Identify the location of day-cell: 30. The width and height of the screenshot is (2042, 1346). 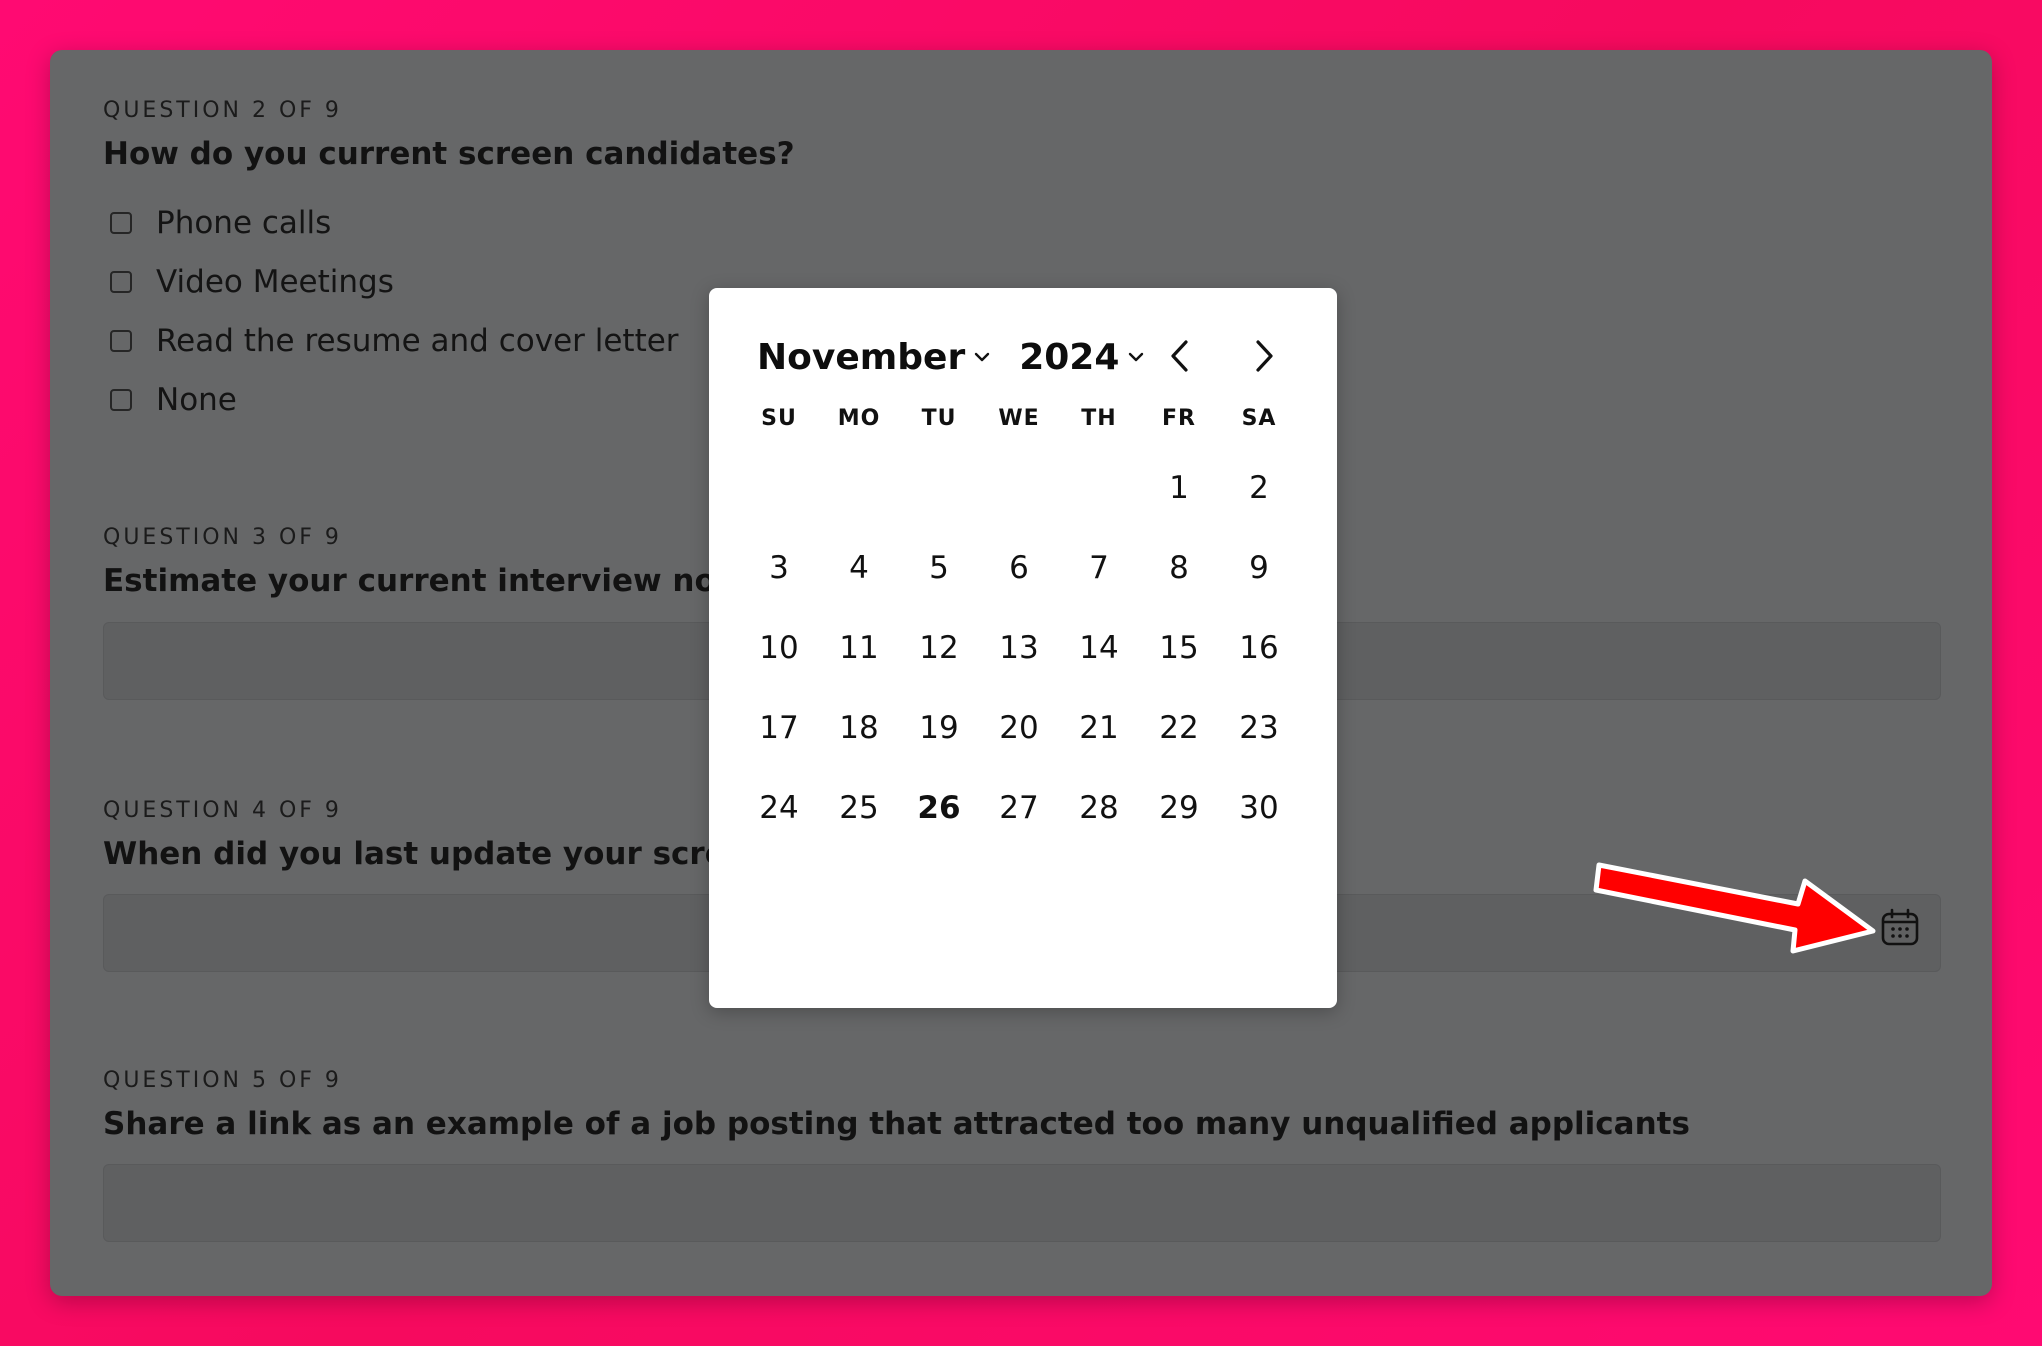
(1259, 808).